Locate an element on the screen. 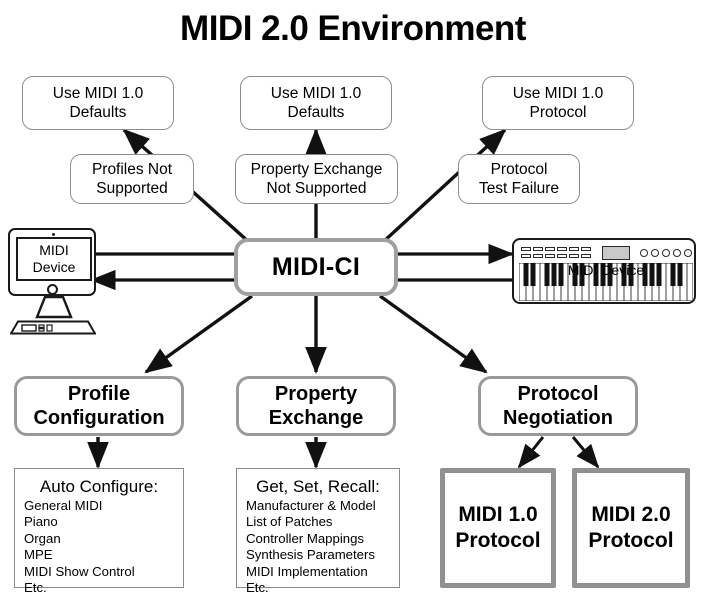 This screenshot has height=600, width=706. computer-midi-device: MIDI Device is located at coordinates (54, 283).